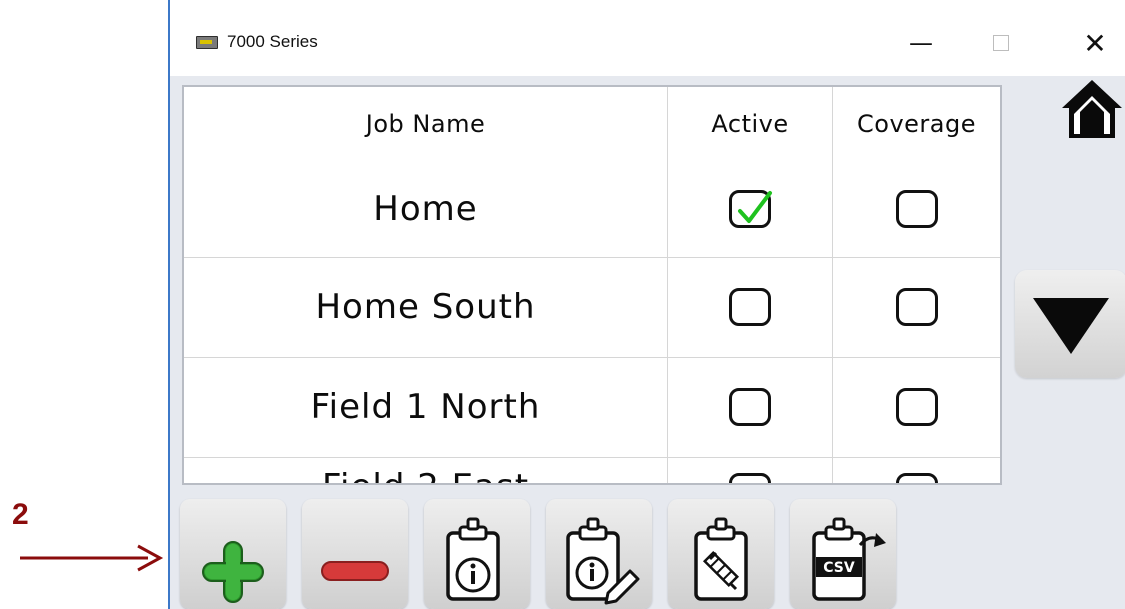 The image size is (1125, 609). I want to click on table-header: Job Name Active Coverage, so click(592, 124).